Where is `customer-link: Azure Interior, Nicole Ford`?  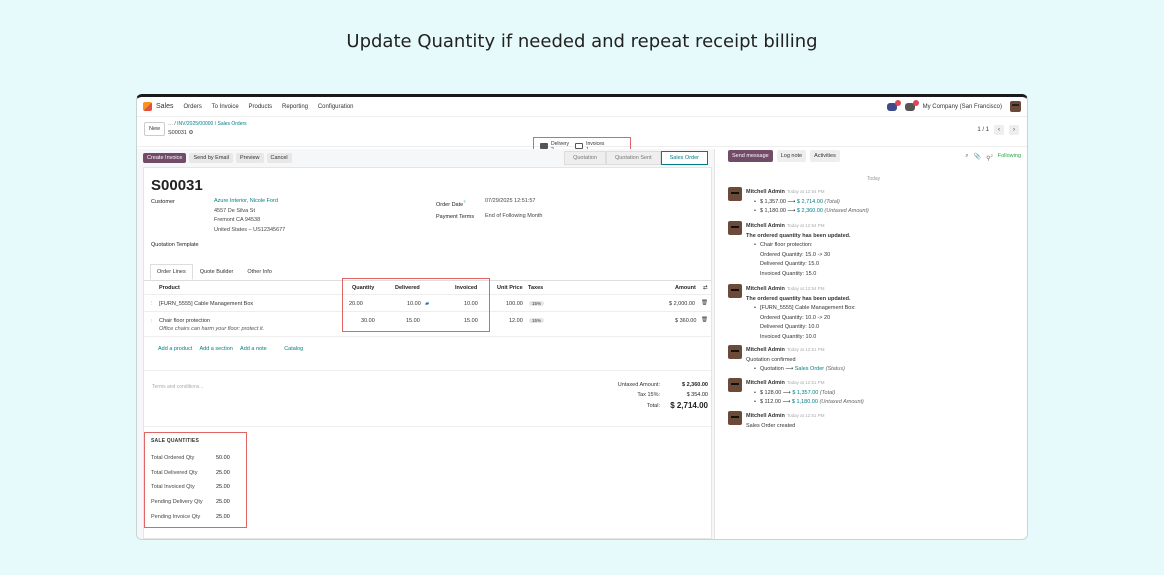
customer-link: Azure Interior, Nicole Ford is located at coordinates (249, 202).